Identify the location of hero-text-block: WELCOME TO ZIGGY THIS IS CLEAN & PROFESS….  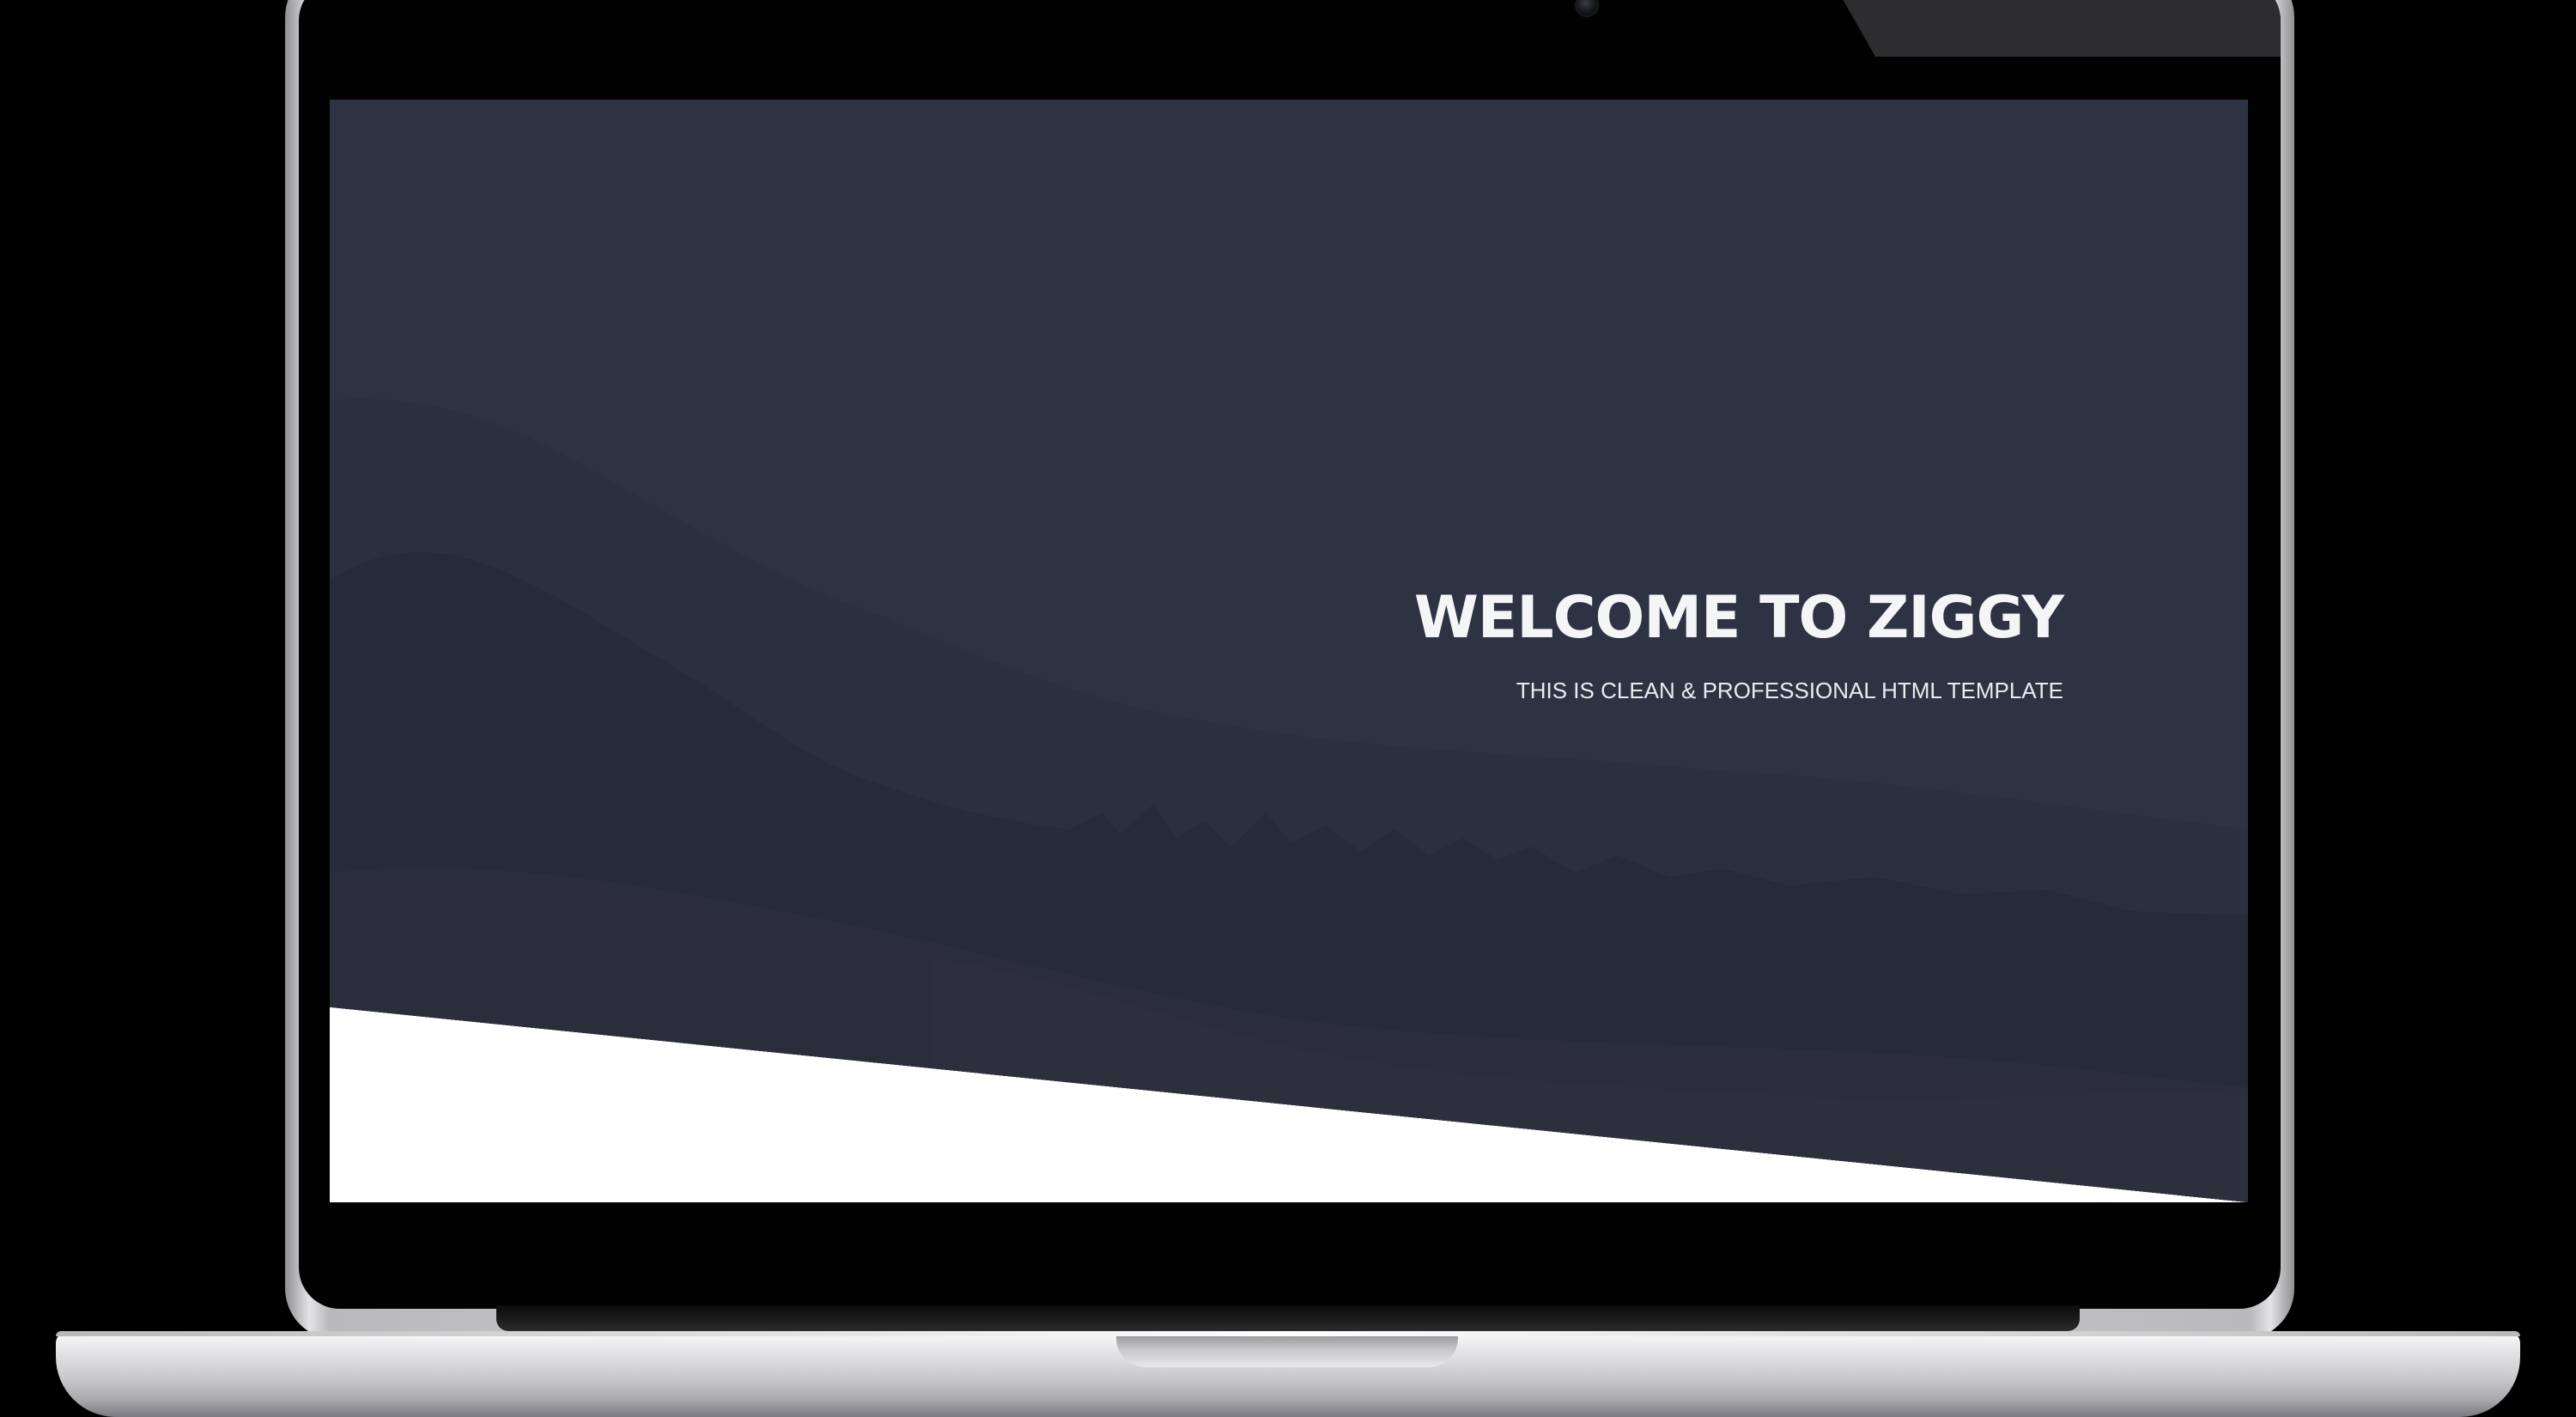
(1738, 644).